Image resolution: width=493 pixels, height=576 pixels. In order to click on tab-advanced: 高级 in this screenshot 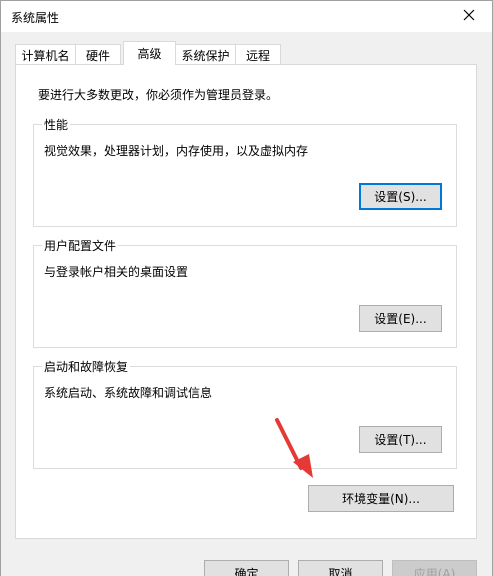, I will do `click(149, 53)`.